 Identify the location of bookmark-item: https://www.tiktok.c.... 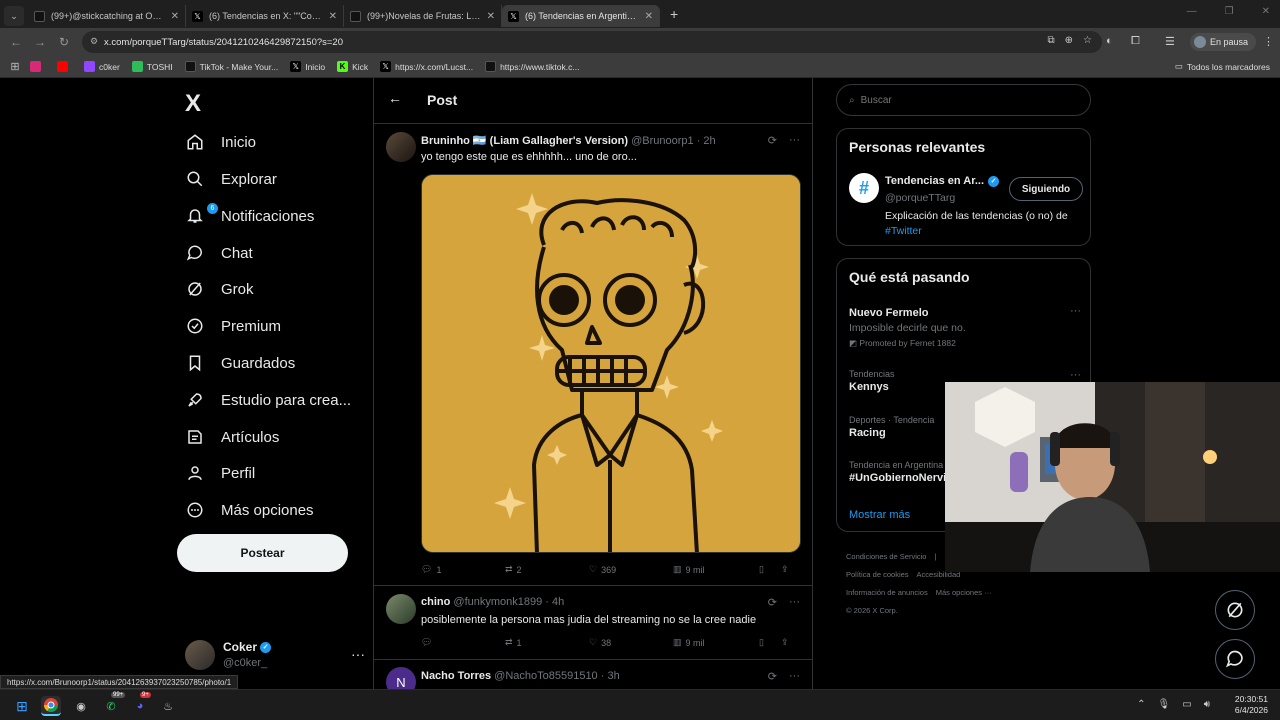
(532, 66).